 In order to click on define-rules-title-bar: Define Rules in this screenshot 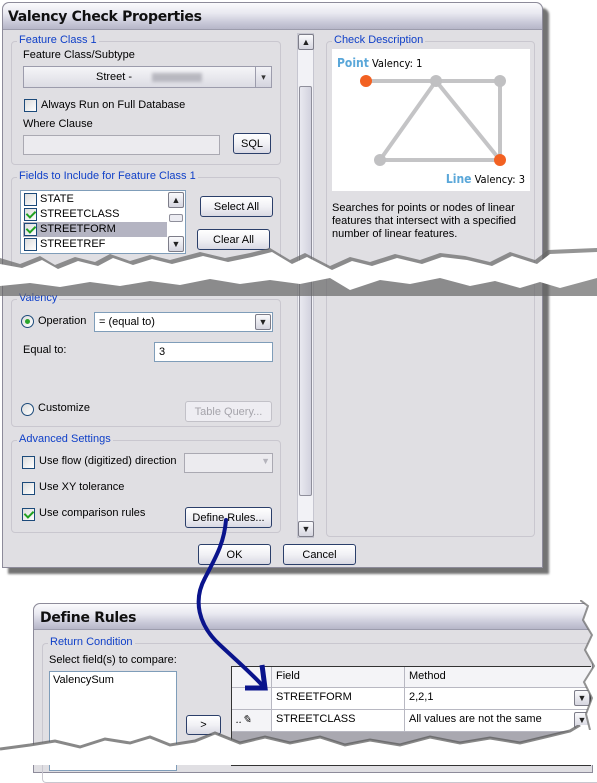, I will do `click(313, 617)`.